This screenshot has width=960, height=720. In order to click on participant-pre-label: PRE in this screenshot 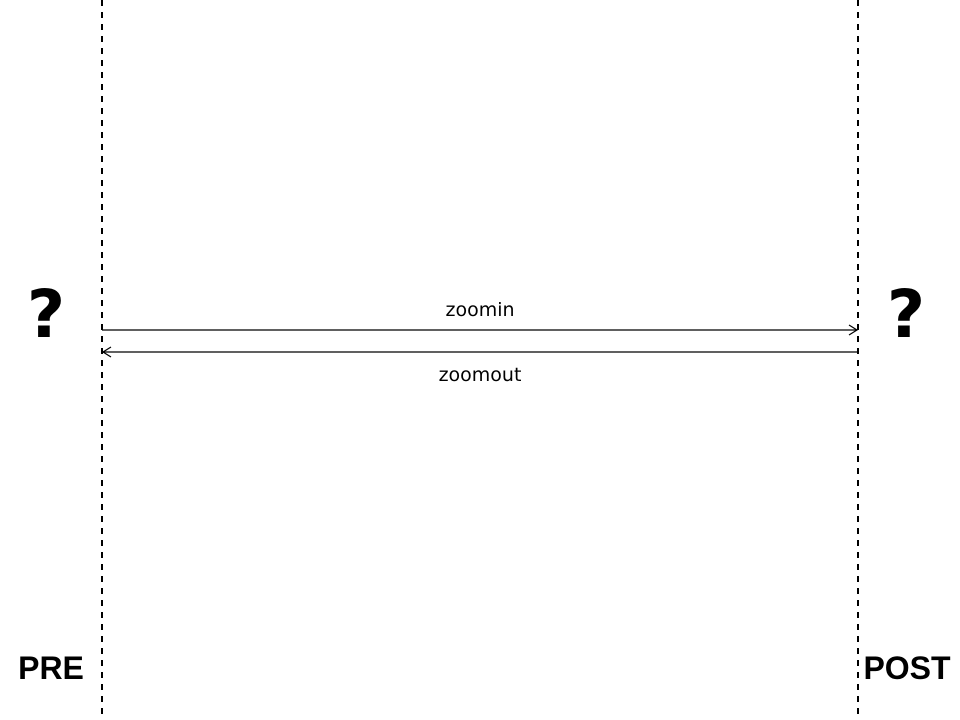, I will do `click(51, 668)`.